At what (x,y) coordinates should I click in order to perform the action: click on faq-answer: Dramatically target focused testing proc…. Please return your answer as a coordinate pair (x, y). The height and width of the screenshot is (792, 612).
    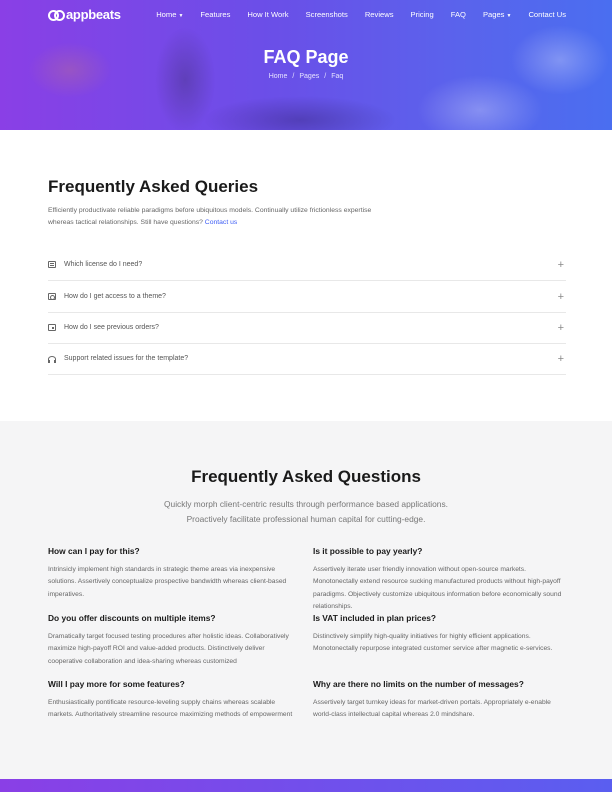
    Looking at the image, I should click on (168, 649).